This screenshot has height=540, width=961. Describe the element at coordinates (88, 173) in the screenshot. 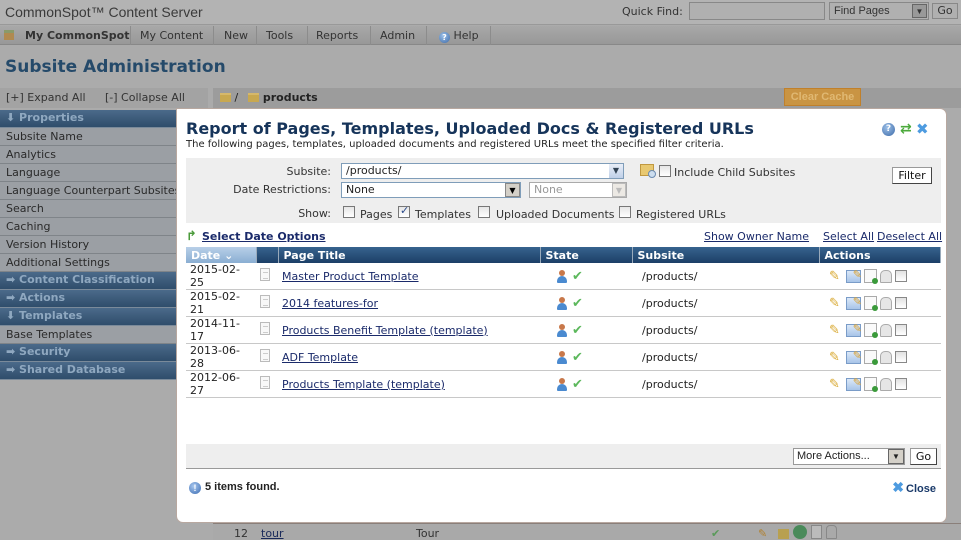

I see `sidebar-item-language: Language` at that location.